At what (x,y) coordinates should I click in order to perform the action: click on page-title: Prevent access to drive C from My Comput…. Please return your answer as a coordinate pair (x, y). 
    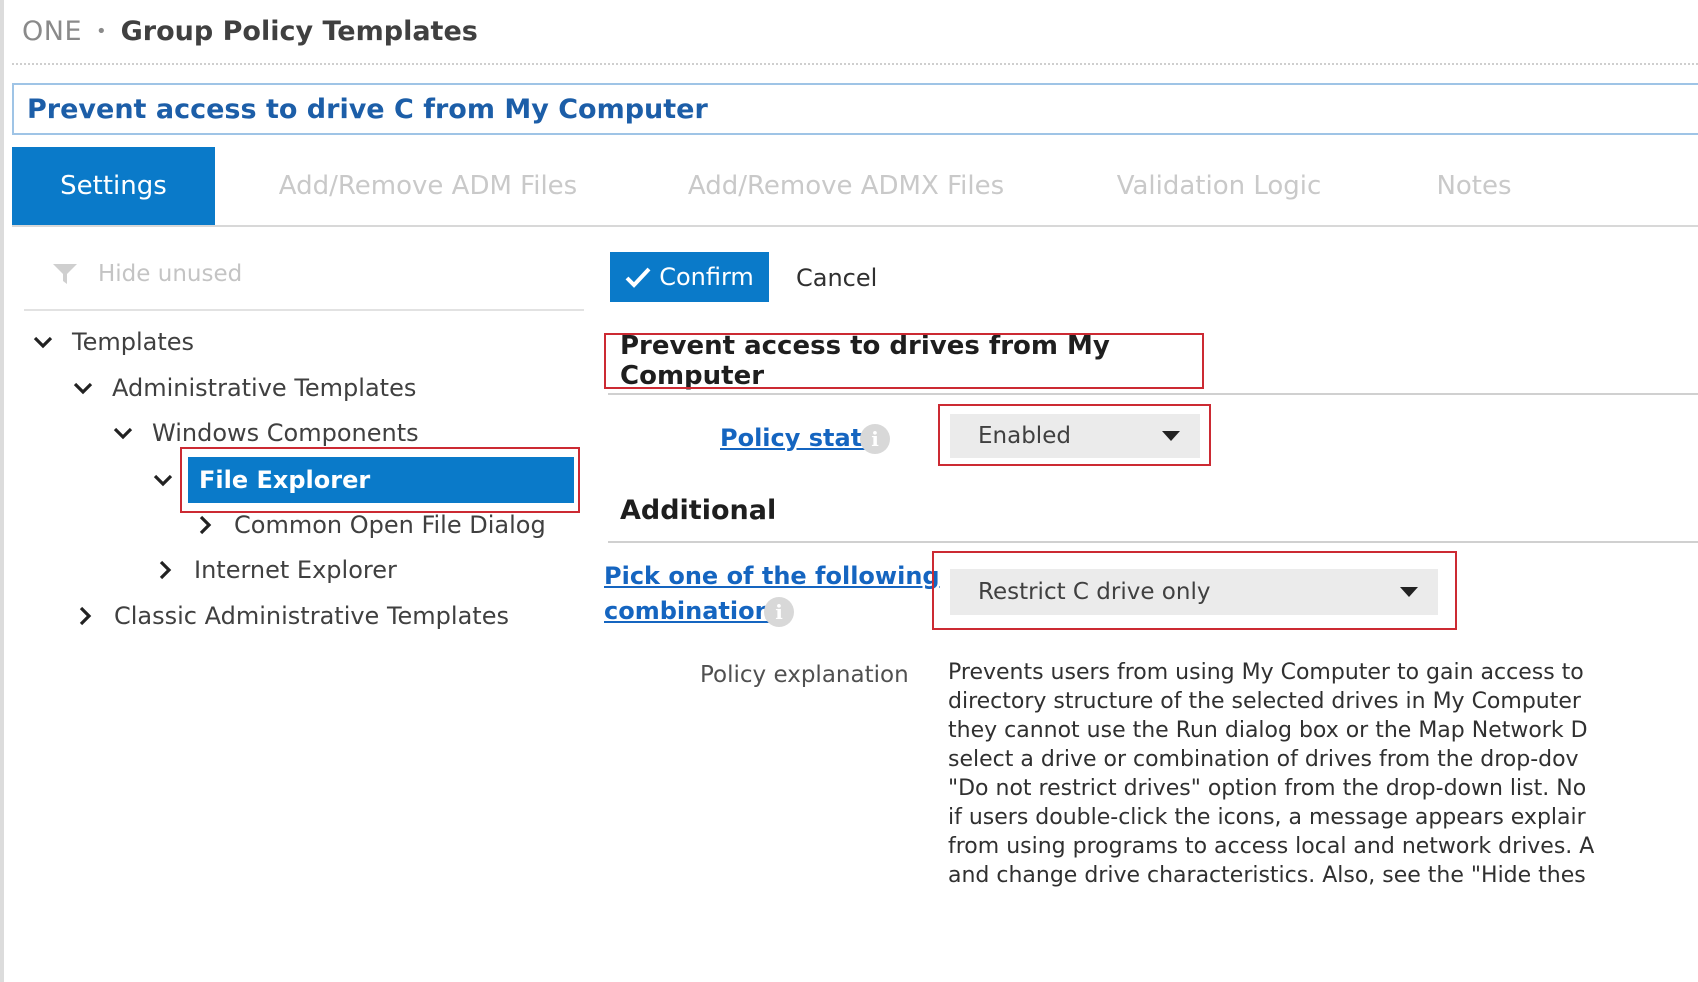
    Looking at the image, I should click on (855, 109).